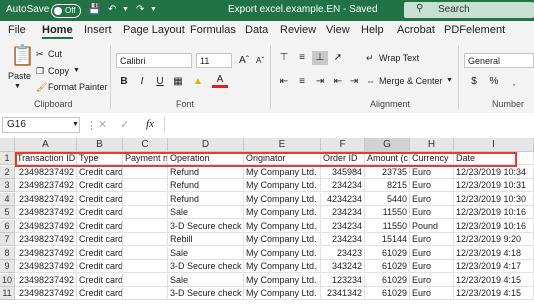  I want to click on header-cell: Order ID, so click(343, 158).